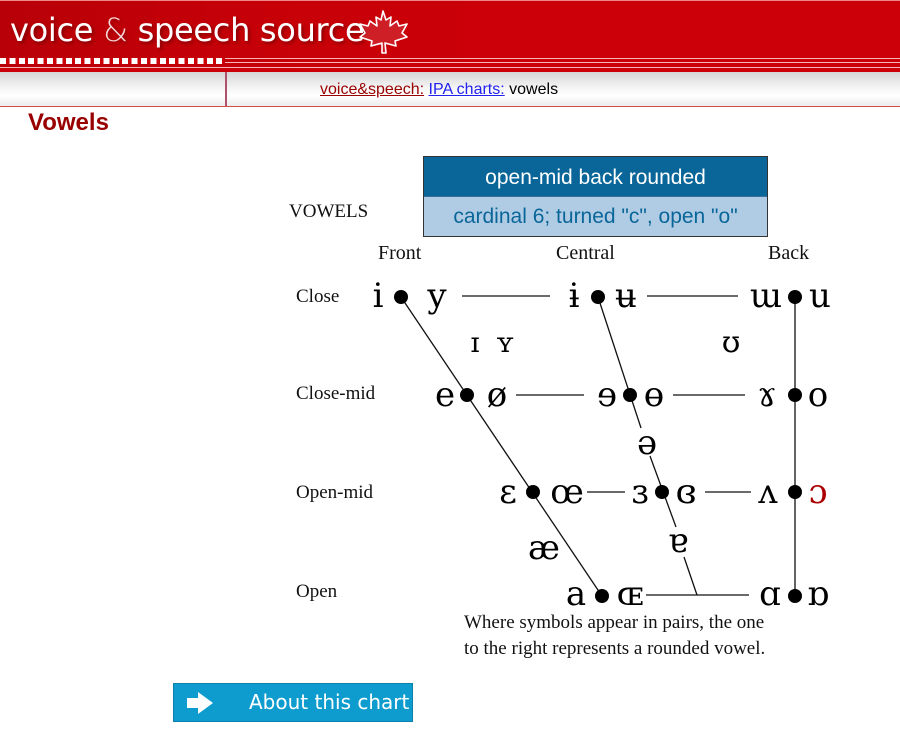 The width and height of the screenshot is (900, 740). Describe the element at coordinates (820, 296) in the screenshot. I see `vowel-close-back-rounded: u` at that location.